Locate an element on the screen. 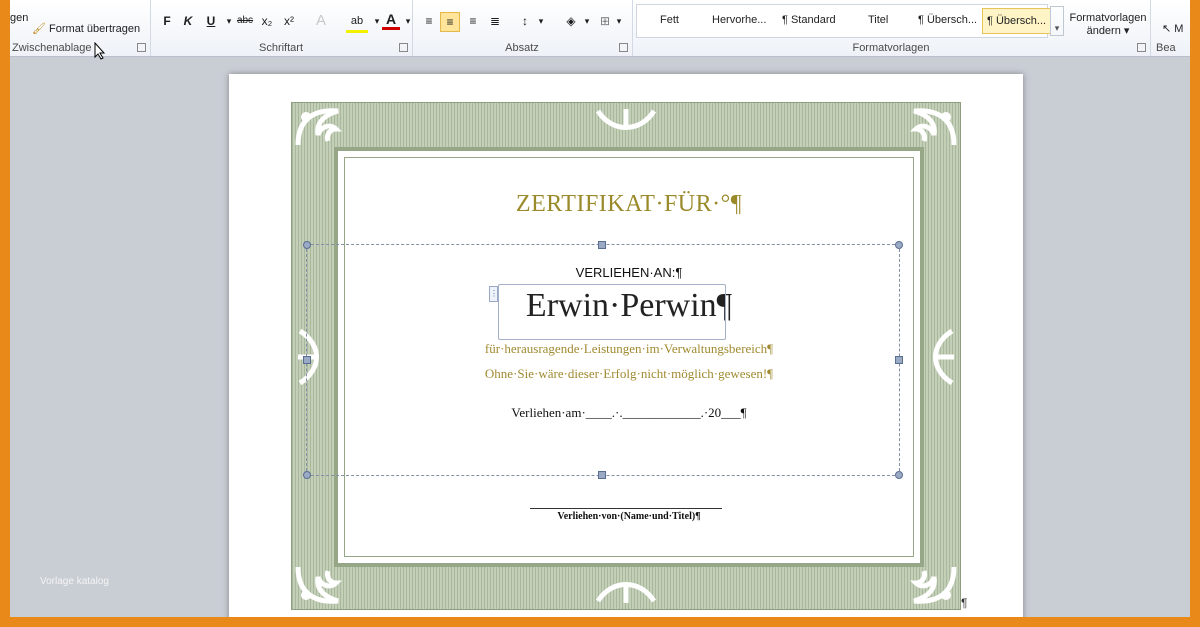  certificate-title: ZERTIFIKAT·FÜR·°¶ is located at coordinates (629, 204).